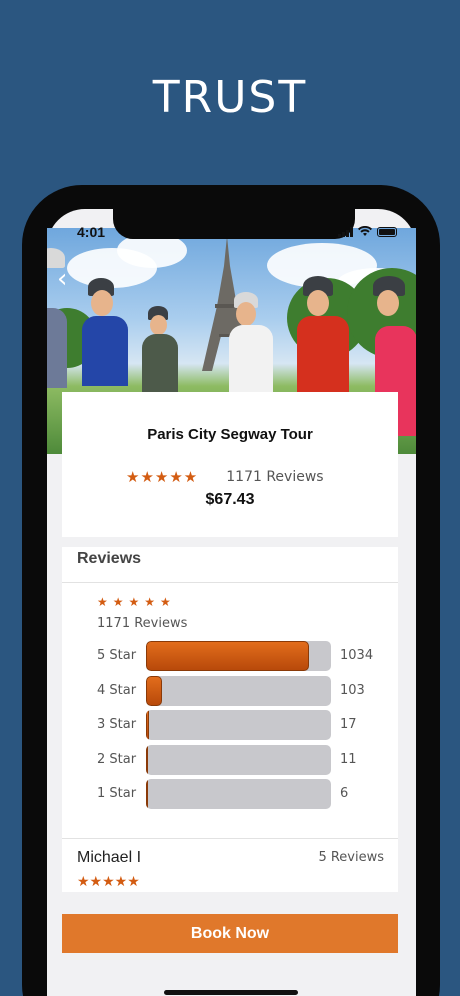 Image resolution: width=460 pixels, height=996 pixels. I want to click on rating-bar-count: 103, so click(352, 690).